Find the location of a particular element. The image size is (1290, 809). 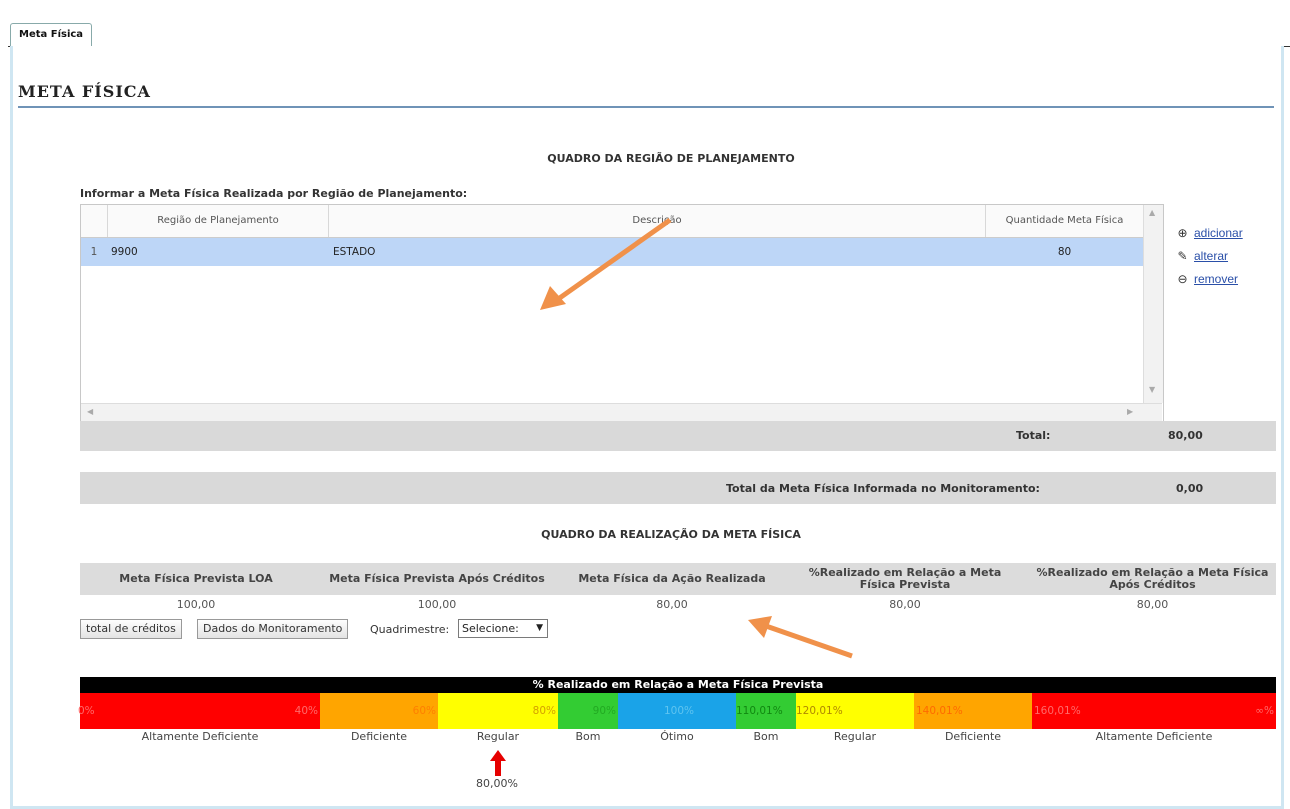

red-up-arrow-icon is located at coordinates (498, 763).